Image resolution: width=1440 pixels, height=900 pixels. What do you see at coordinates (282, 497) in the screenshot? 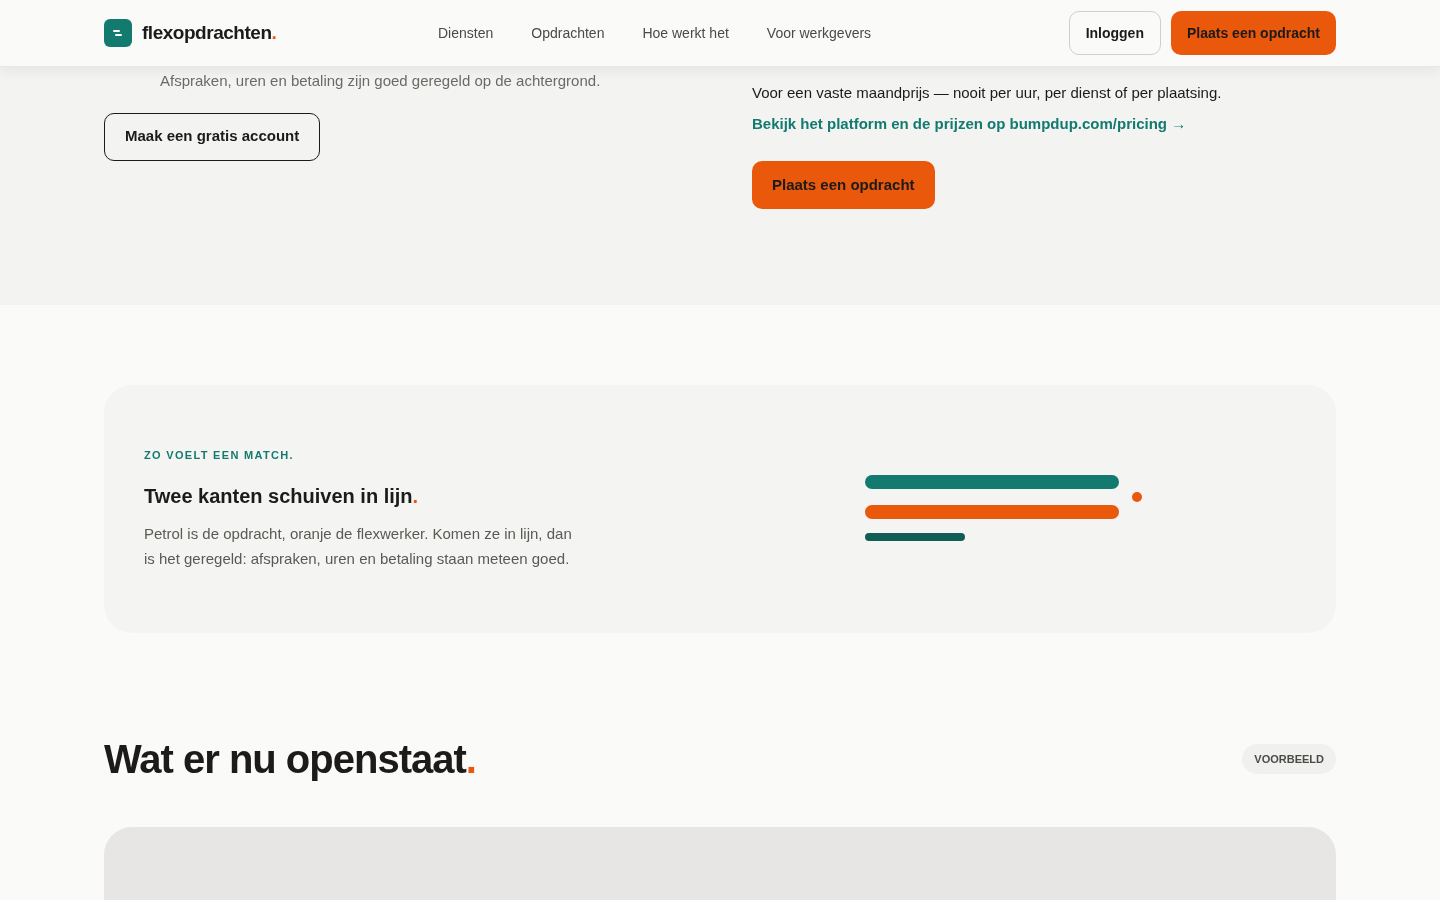
I see `card-title: Twee kanten schuiven in lijn.` at bounding box center [282, 497].